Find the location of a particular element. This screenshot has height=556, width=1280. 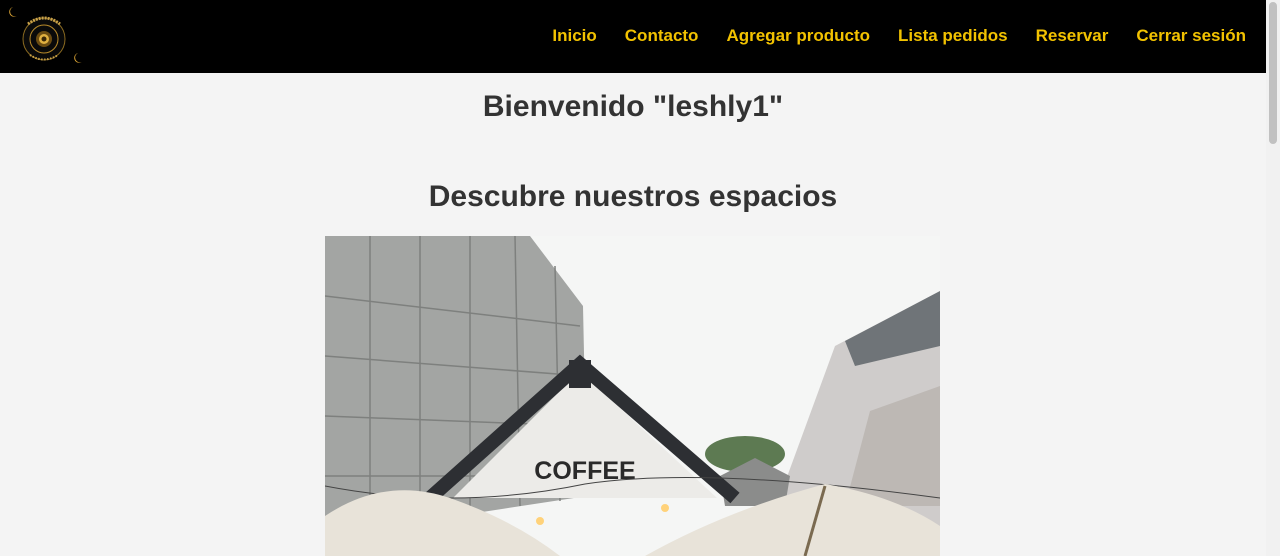

scrollbar-thumb is located at coordinates (1273, 73).